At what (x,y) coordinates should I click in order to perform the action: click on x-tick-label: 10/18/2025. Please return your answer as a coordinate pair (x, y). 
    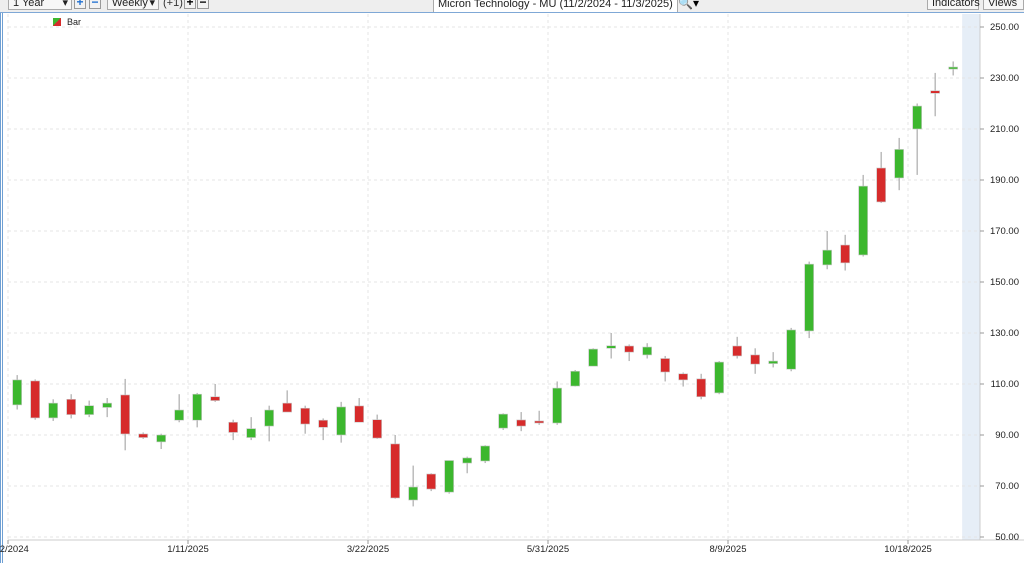
    Looking at the image, I should click on (908, 549).